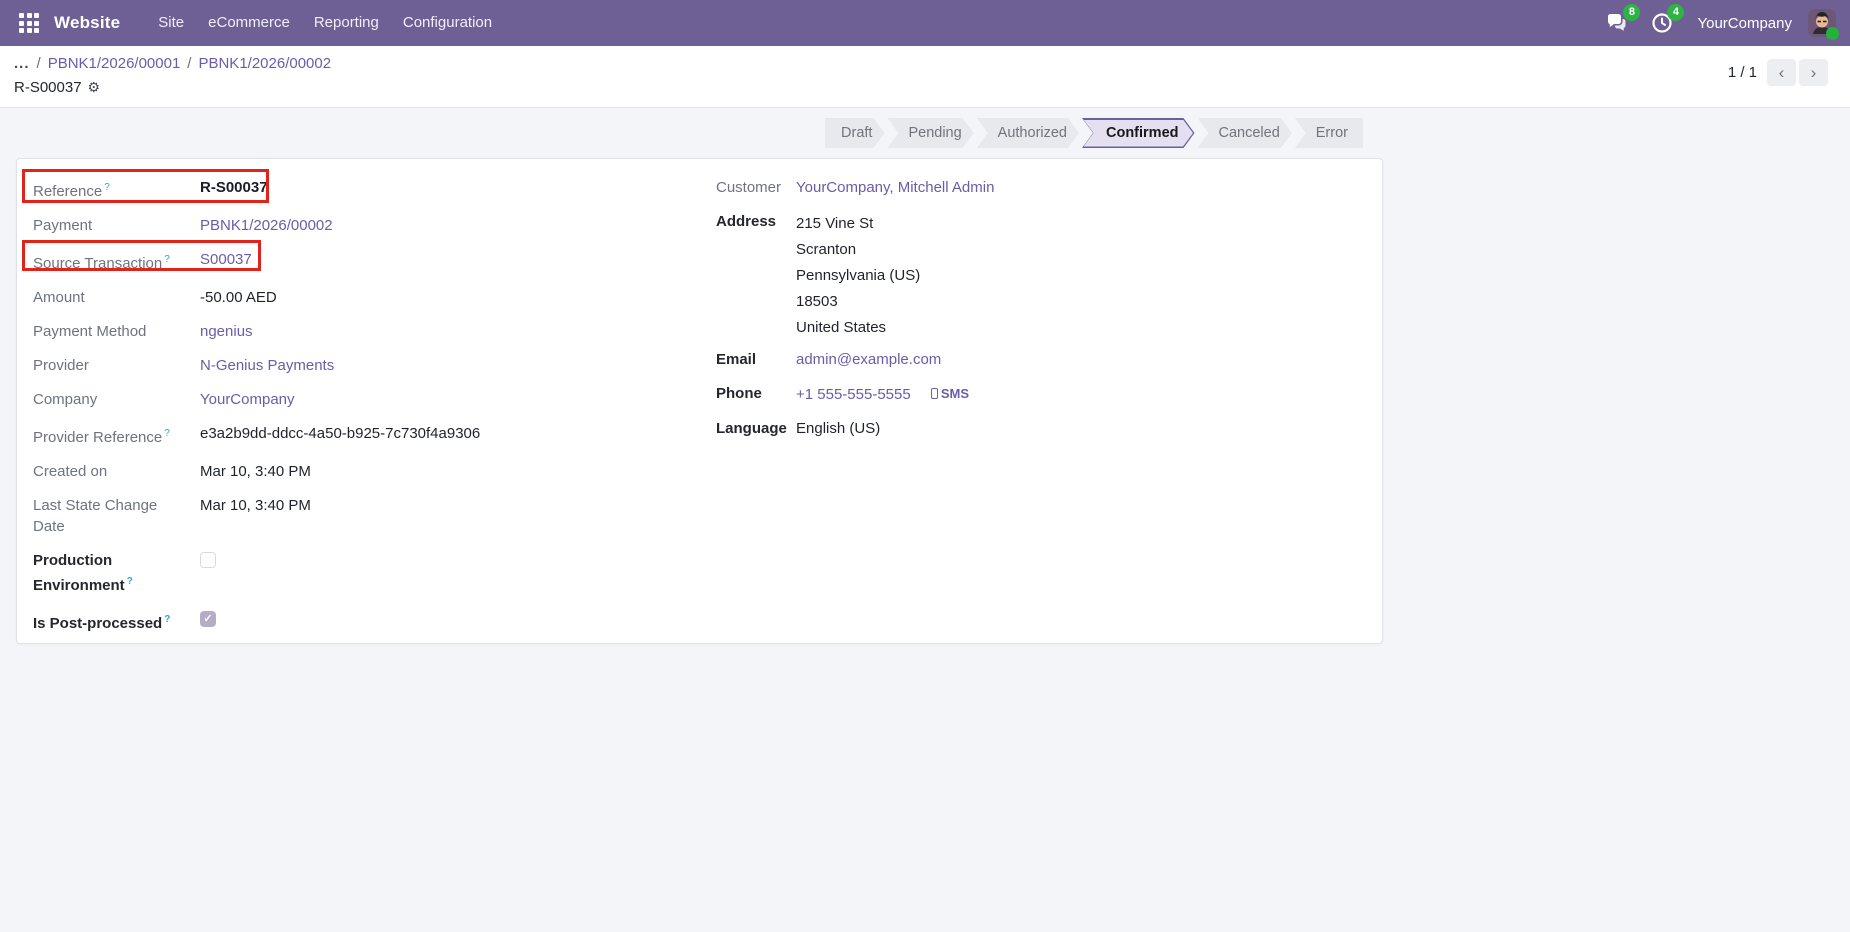  I want to click on field-value-language: English (US), so click(838, 428).